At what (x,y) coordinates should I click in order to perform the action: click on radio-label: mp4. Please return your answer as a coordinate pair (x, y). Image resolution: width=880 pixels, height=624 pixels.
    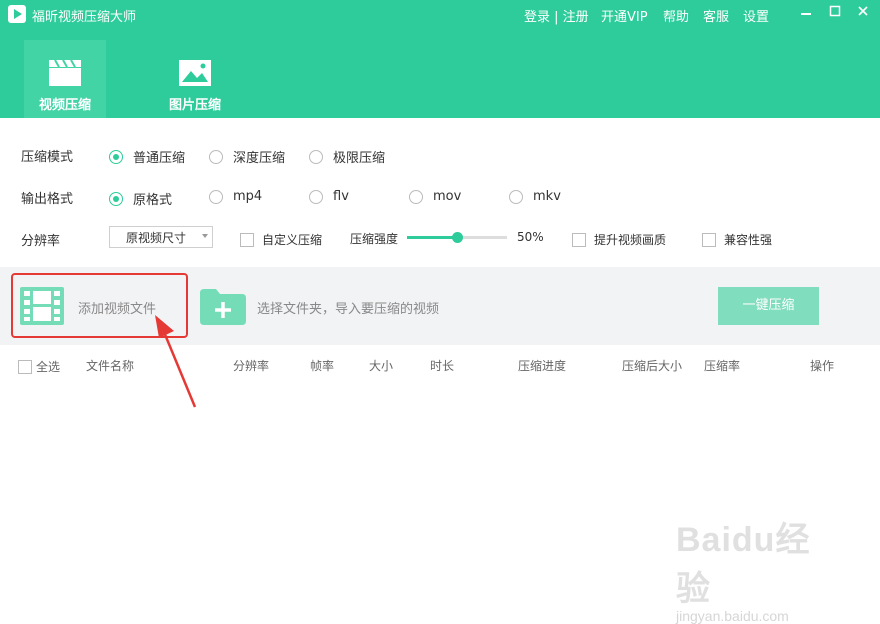
    Looking at the image, I should click on (248, 196).